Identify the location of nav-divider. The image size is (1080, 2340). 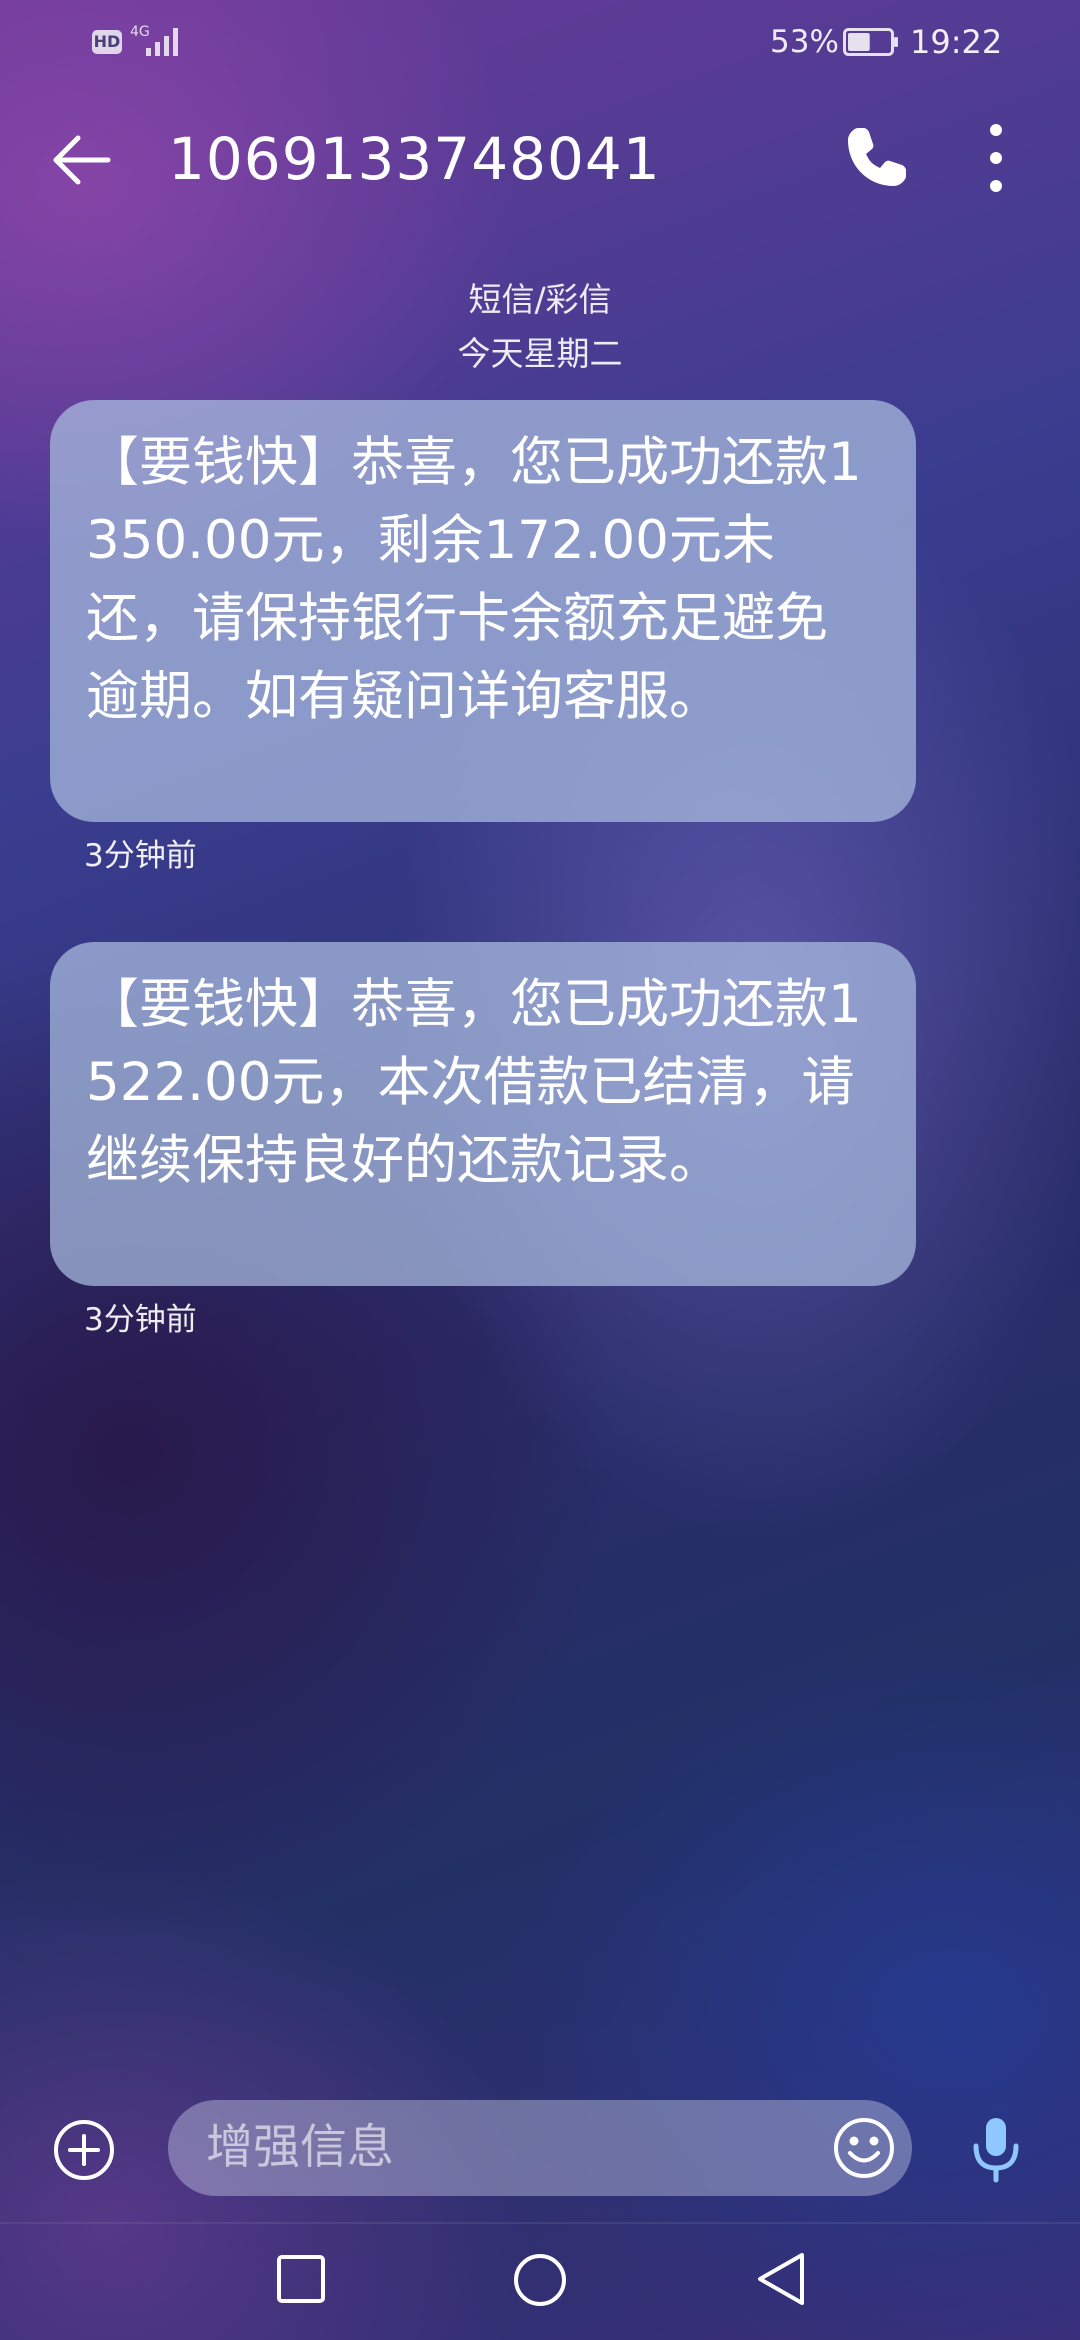
(540, 2223).